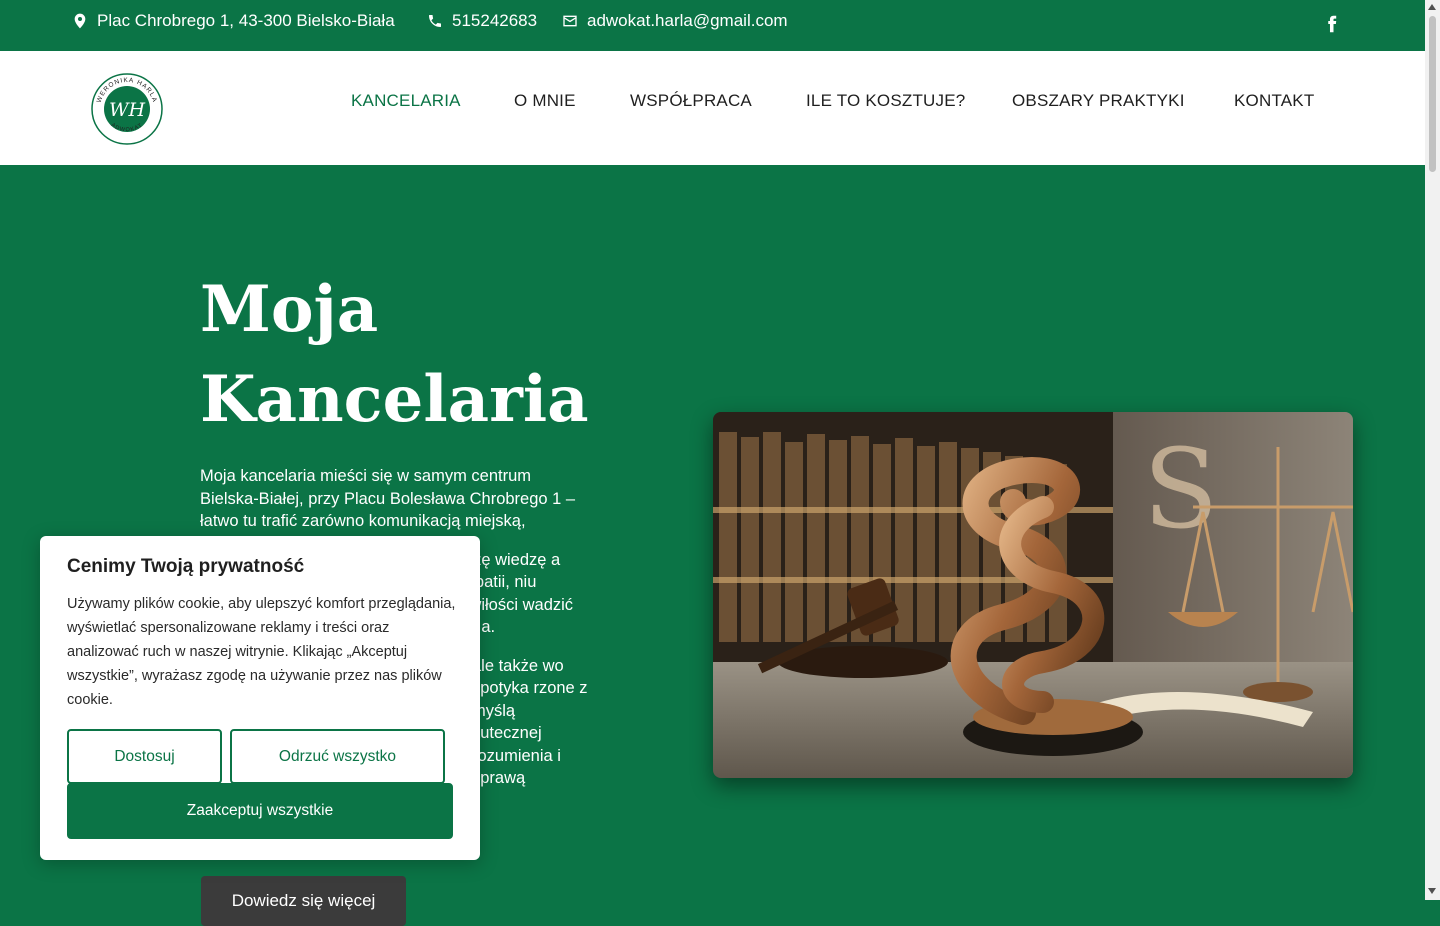 The image size is (1440, 926). I want to click on reject-all-button: Odrzuć wszystko, so click(337, 756).